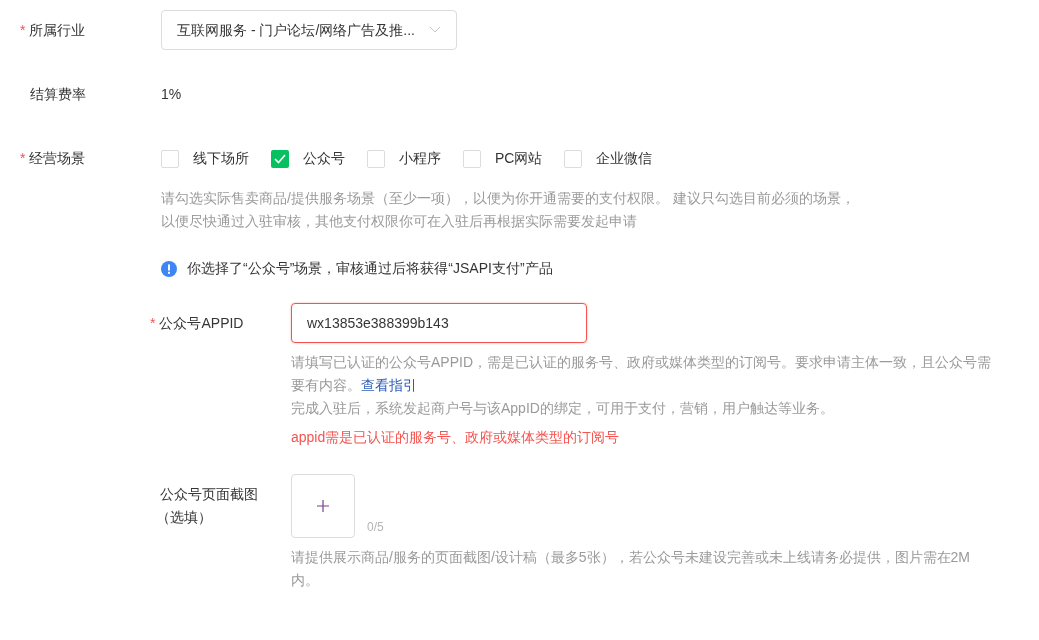 This screenshot has height=640, width=1039. I want to click on field-label: 经营场景, so click(57, 158).